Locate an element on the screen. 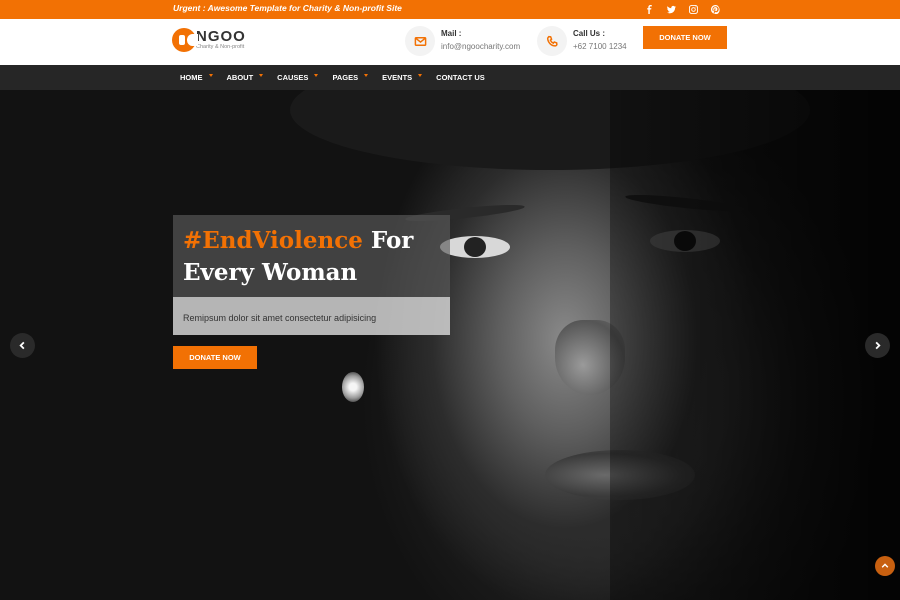 Image resolution: width=900 pixels, height=600 pixels. nav-item-causes: CAUSES is located at coordinates (298, 77).